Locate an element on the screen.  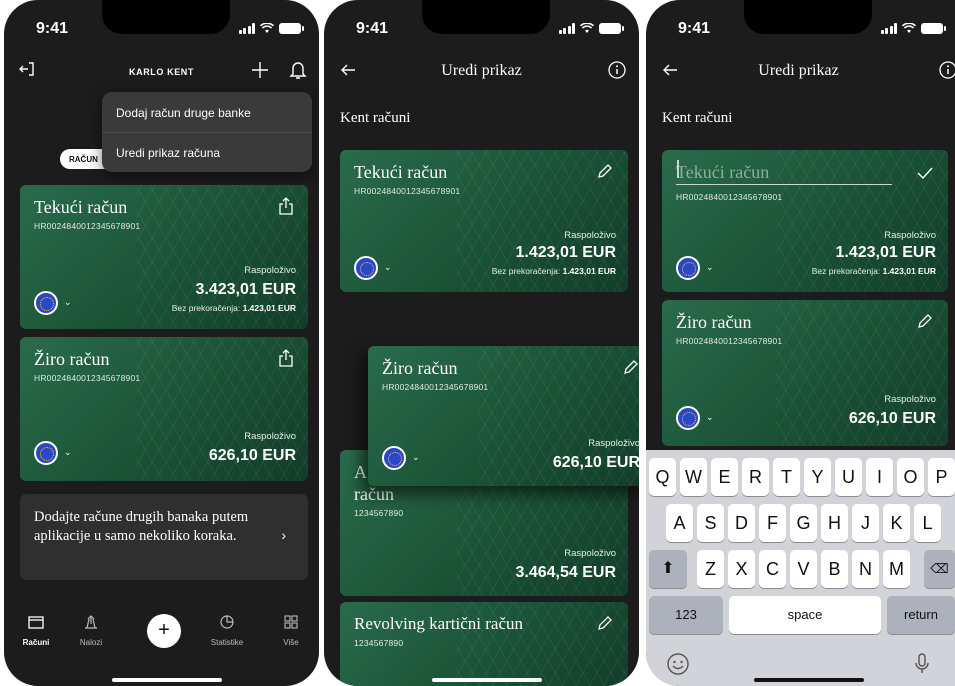
tab-bar: Računi Nalozi + Statistike Više is located at coordinates (161, 644).